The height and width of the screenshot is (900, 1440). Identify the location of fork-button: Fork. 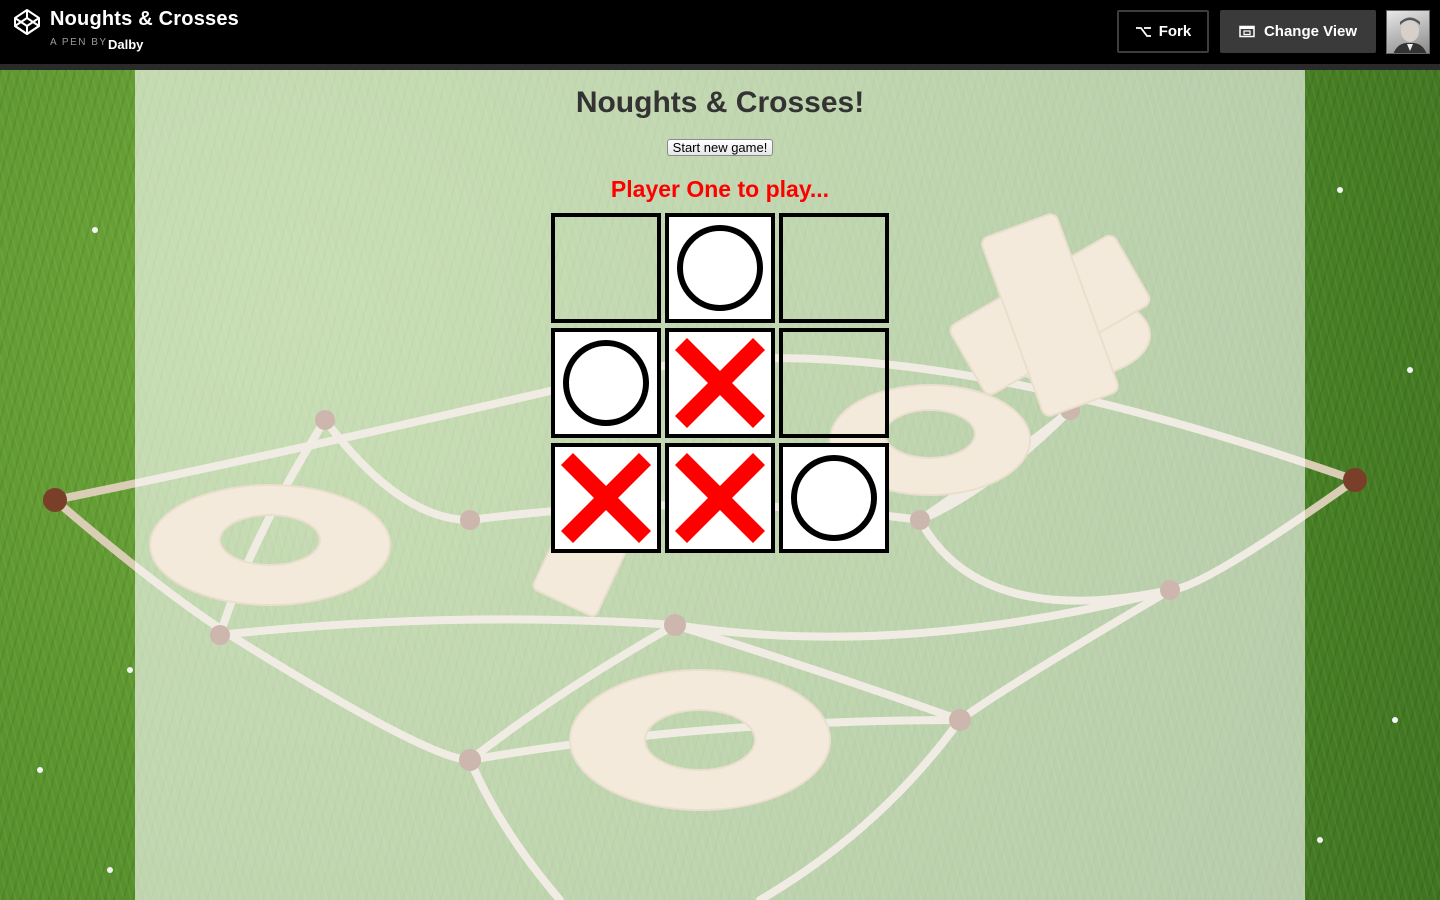
(1163, 31).